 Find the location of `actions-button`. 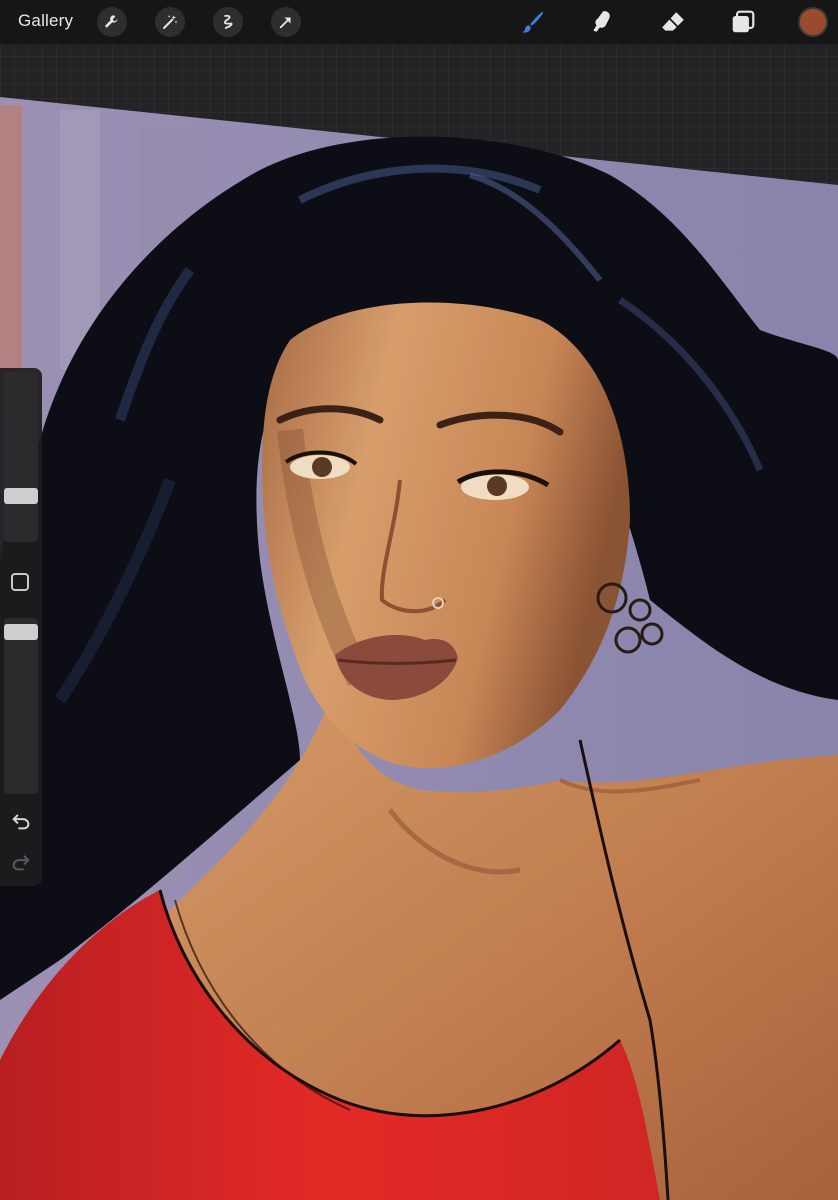

actions-button is located at coordinates (112, 22).